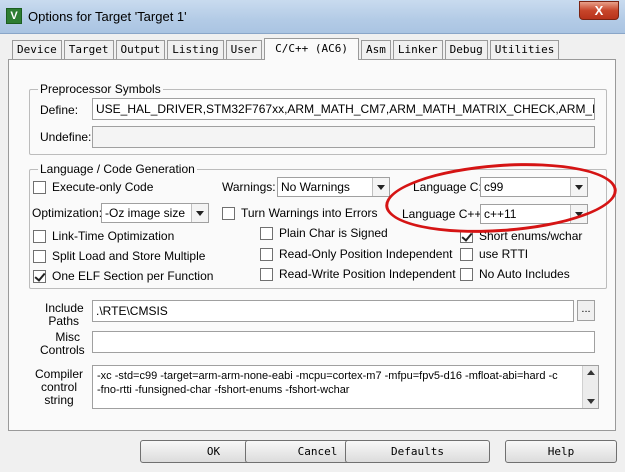 The image size is (625, 472). What do you see at coordinates (59, 110) in the screenshot?
I see `define-label: Define:` at bounding box center [59, 110].